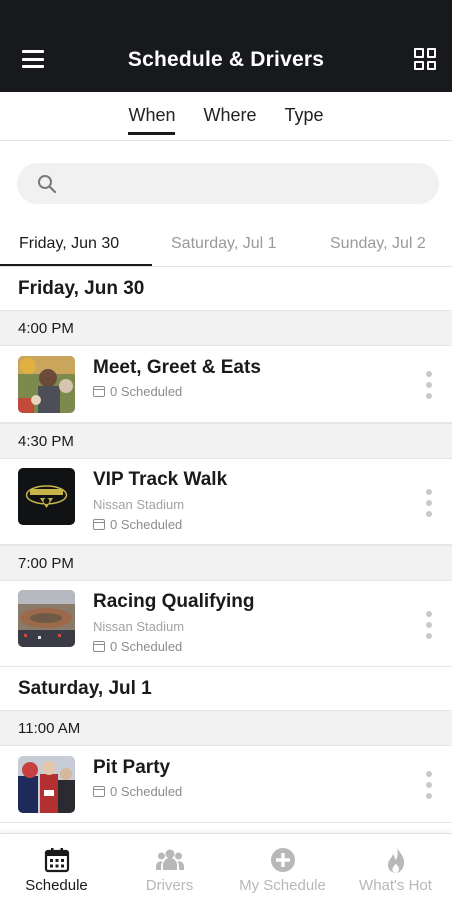 This screenshot has width=452, height=900. I want to click on day-tab-sat: Saturday, Jul 1, so click(224, 245).